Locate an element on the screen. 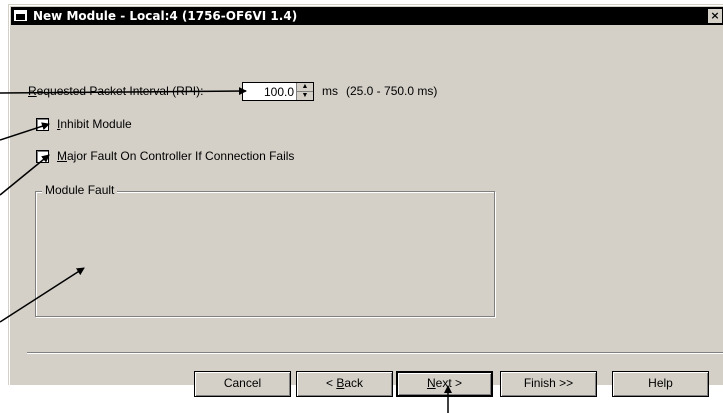 Image resolution: width=723 pixels, height=413 pixels. rpi-range: (25.0 - 750.0 ms) is located at coordinates (392, 91).